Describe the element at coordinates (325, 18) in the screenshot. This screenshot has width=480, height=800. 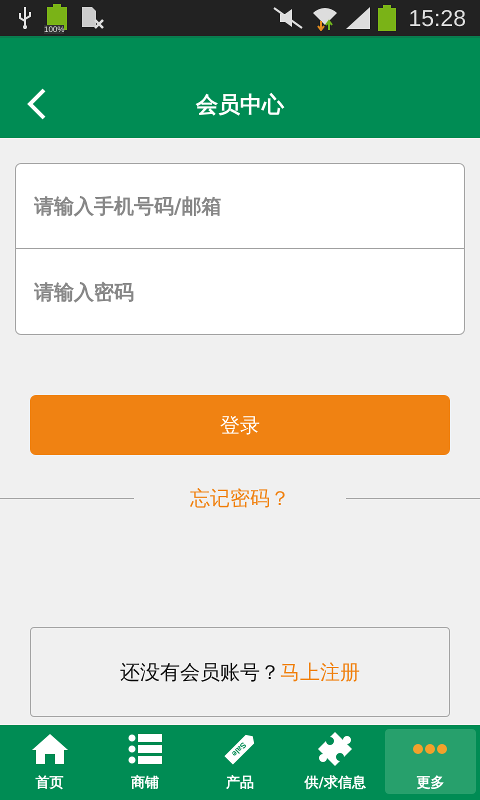
I see `wifi-icon` at that location.